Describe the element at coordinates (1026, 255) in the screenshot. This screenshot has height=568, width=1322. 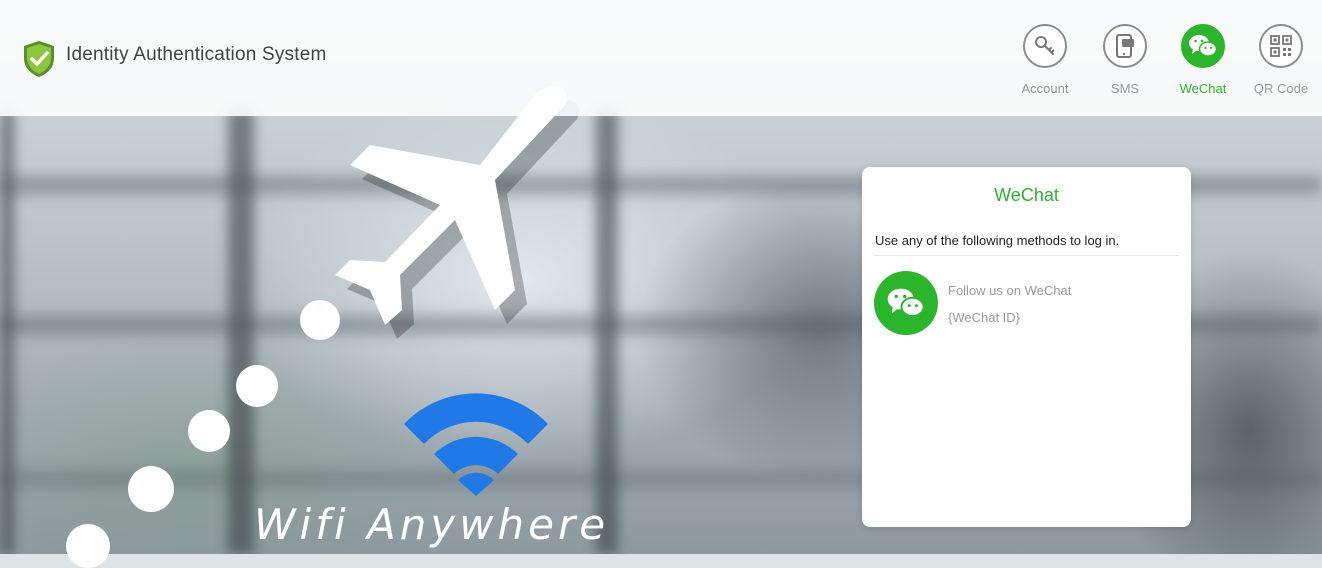
I see `divider` at that location.